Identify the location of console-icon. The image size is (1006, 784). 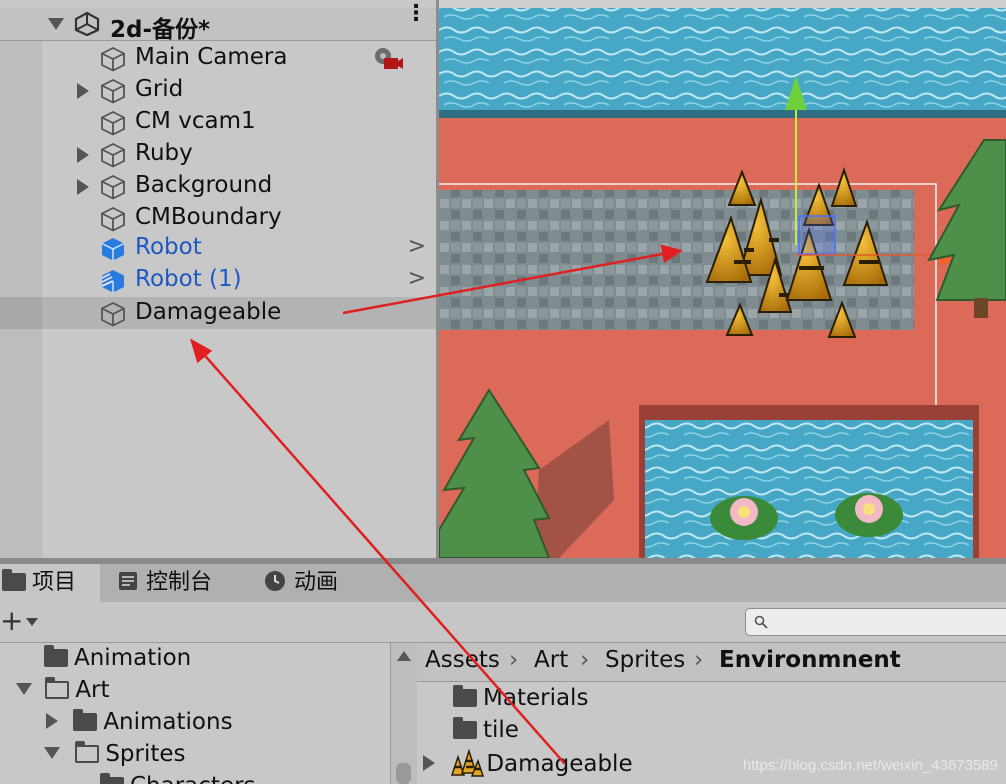
(128, 581).